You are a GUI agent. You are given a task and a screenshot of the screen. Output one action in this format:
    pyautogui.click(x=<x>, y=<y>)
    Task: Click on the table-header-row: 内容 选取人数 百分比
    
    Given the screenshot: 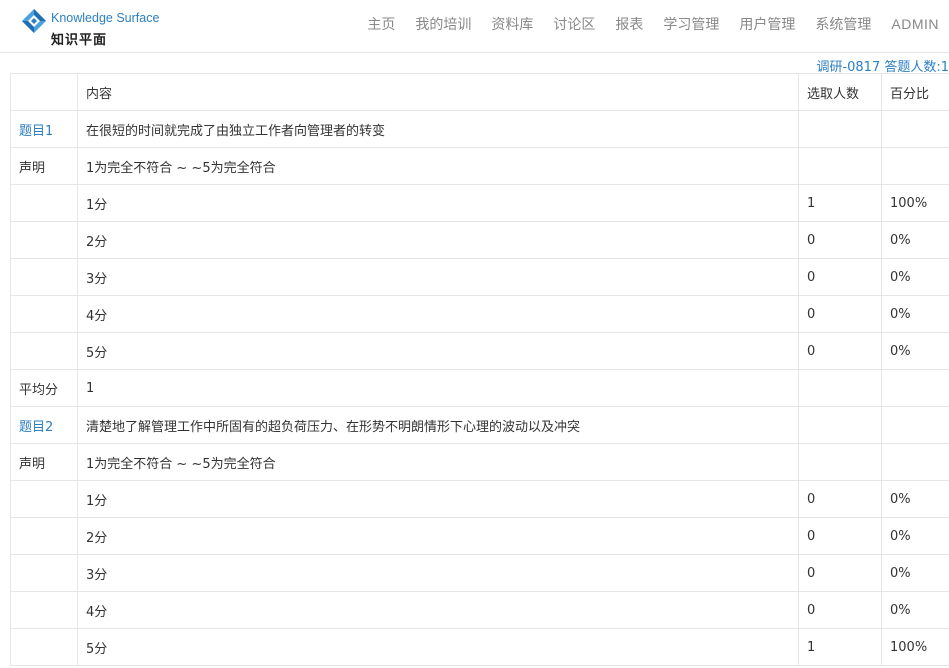 What is the action you would take?
    pyautogui.click(x=479, y=92)
    